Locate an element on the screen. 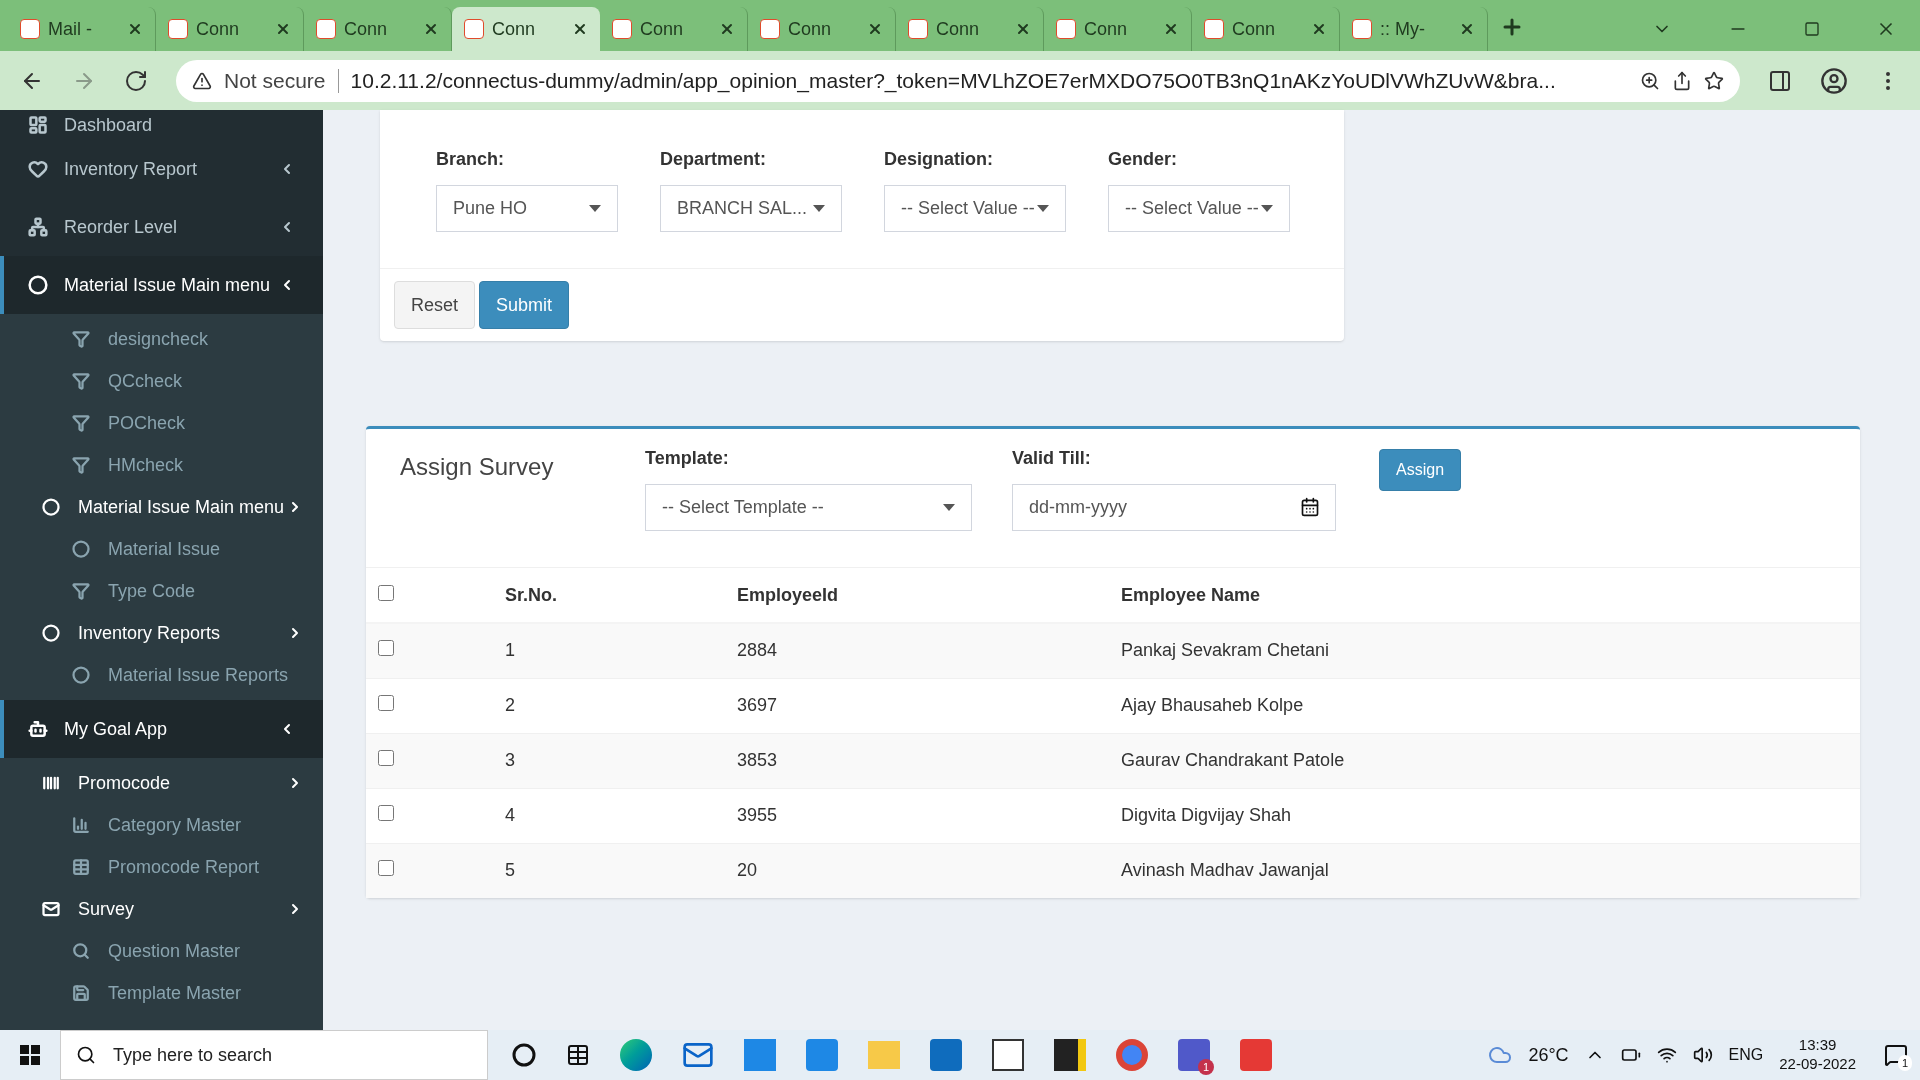  field-label: Valid Till: is located at coordinates (1052, 458).